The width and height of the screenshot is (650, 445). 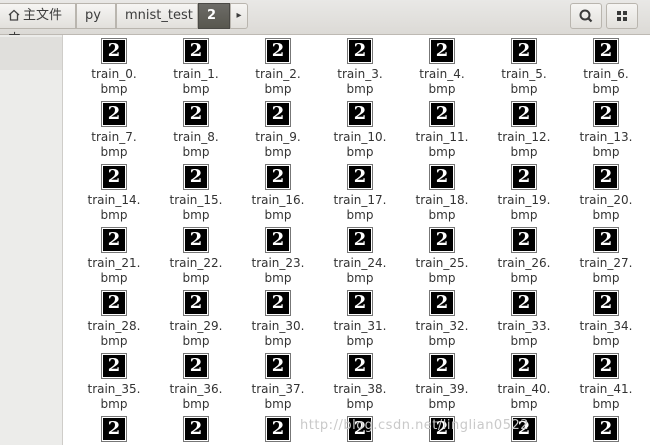 I want to click on file-name: train_17., so click(x=360, y=200).